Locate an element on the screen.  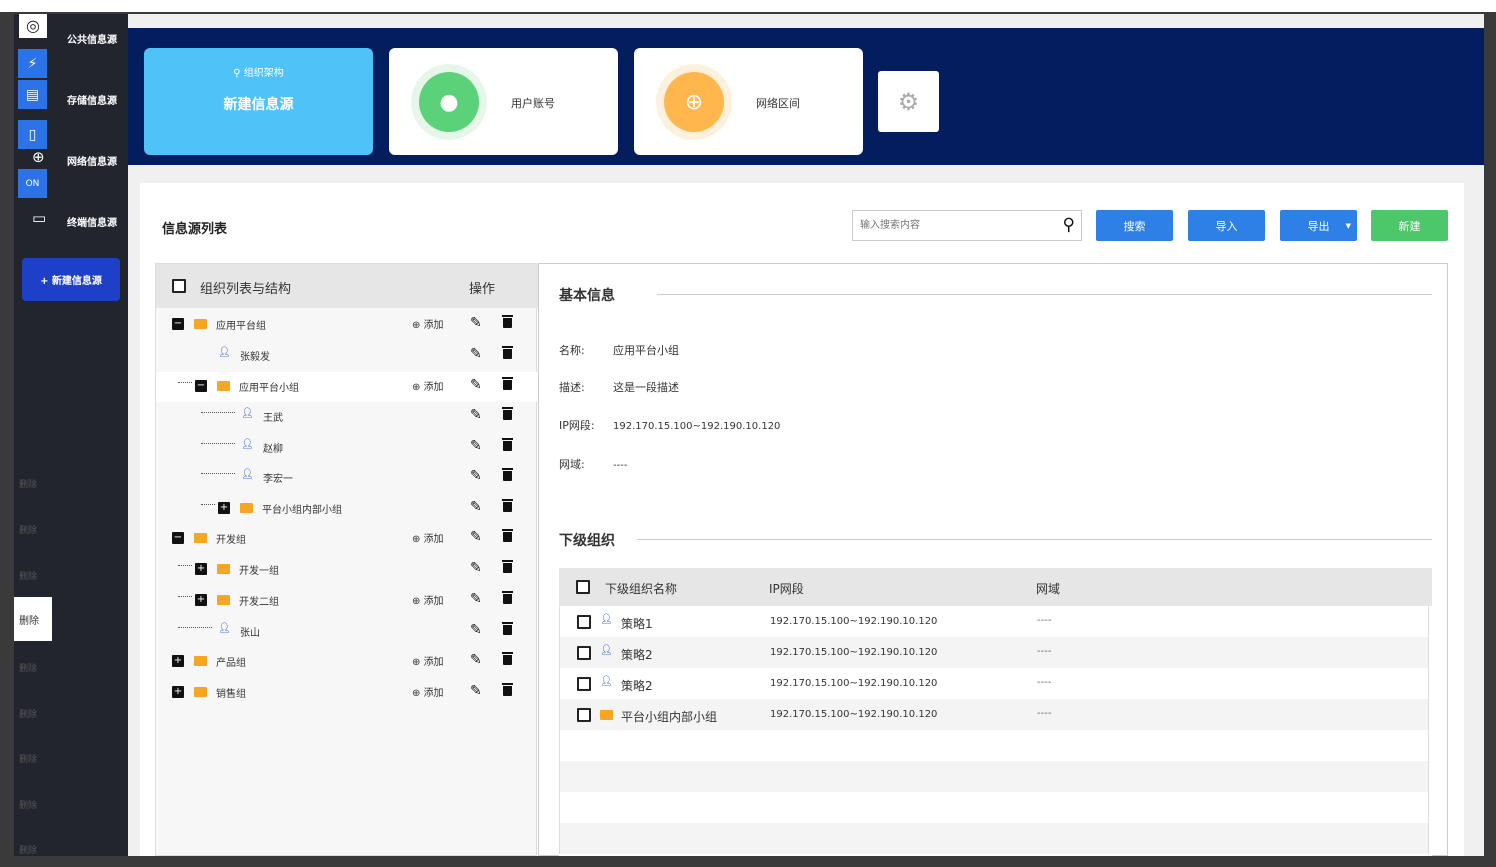
tree-row: − 应用平台组 ⊕ 添加 ✎ is located at coordinates (347, 325).